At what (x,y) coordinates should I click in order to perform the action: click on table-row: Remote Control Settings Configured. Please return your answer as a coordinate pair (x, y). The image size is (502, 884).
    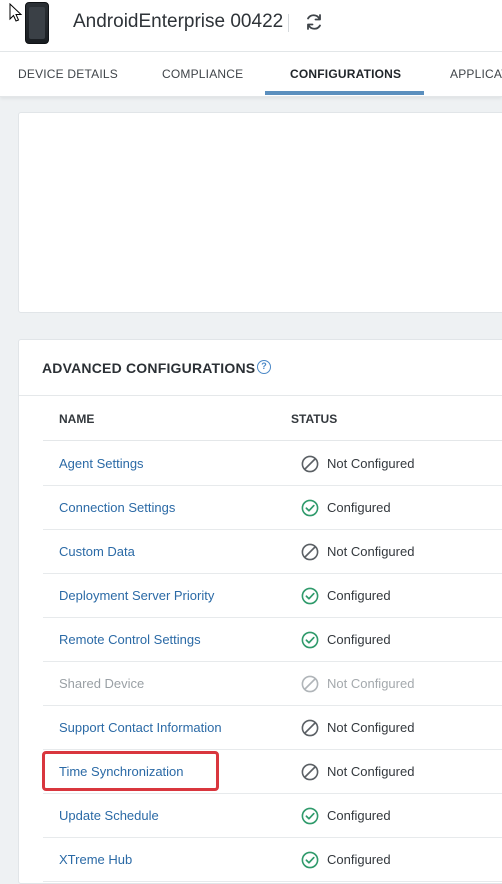
    Looking at the image, I should click on (272, 640).